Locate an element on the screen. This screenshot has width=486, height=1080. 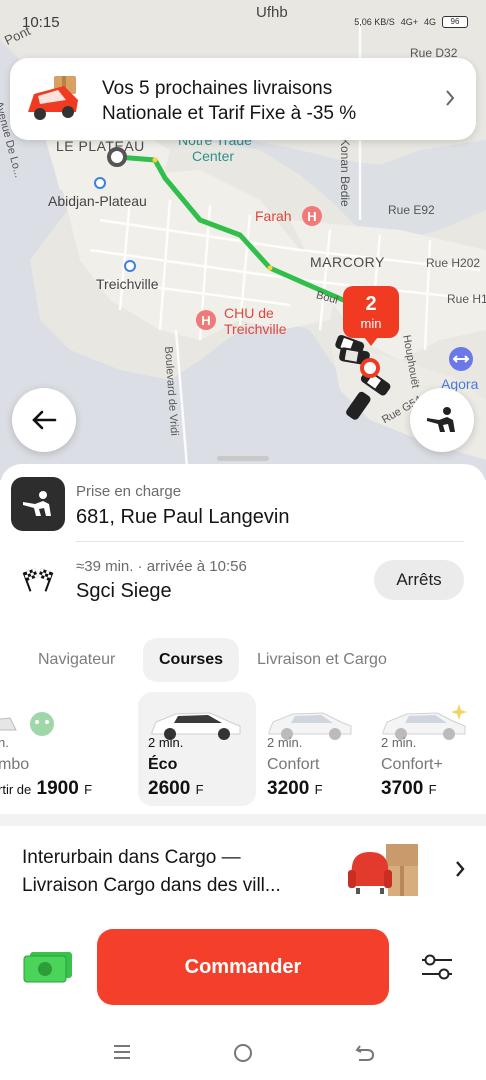
signal-4g: 4G is located at coordinates (429, 22).